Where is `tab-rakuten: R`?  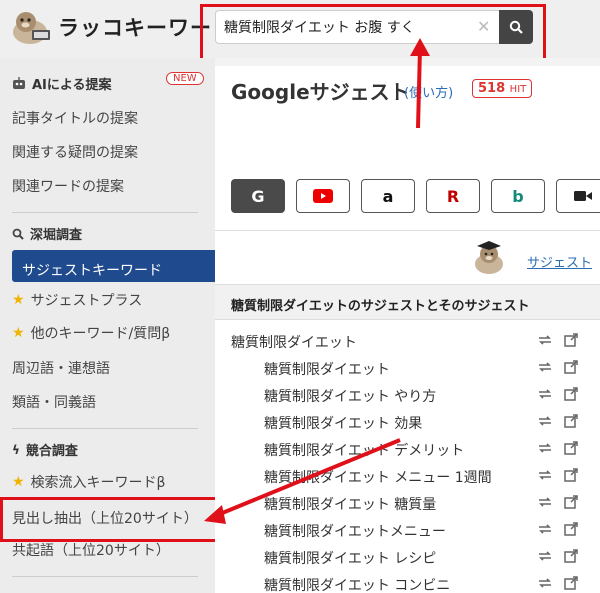 tab-rakuten: R is located at coordinates (453, 196).